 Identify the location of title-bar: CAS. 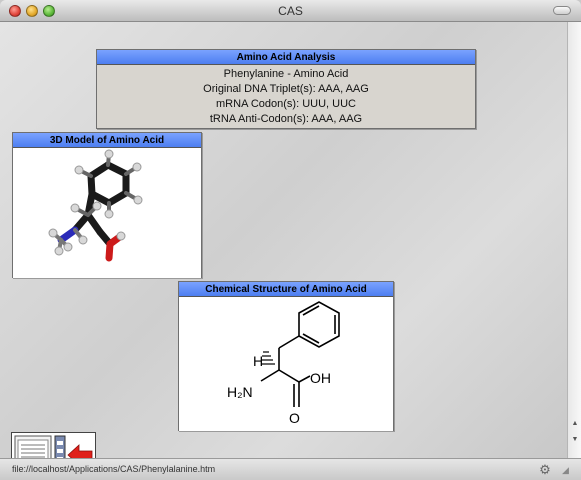
(290, 11).